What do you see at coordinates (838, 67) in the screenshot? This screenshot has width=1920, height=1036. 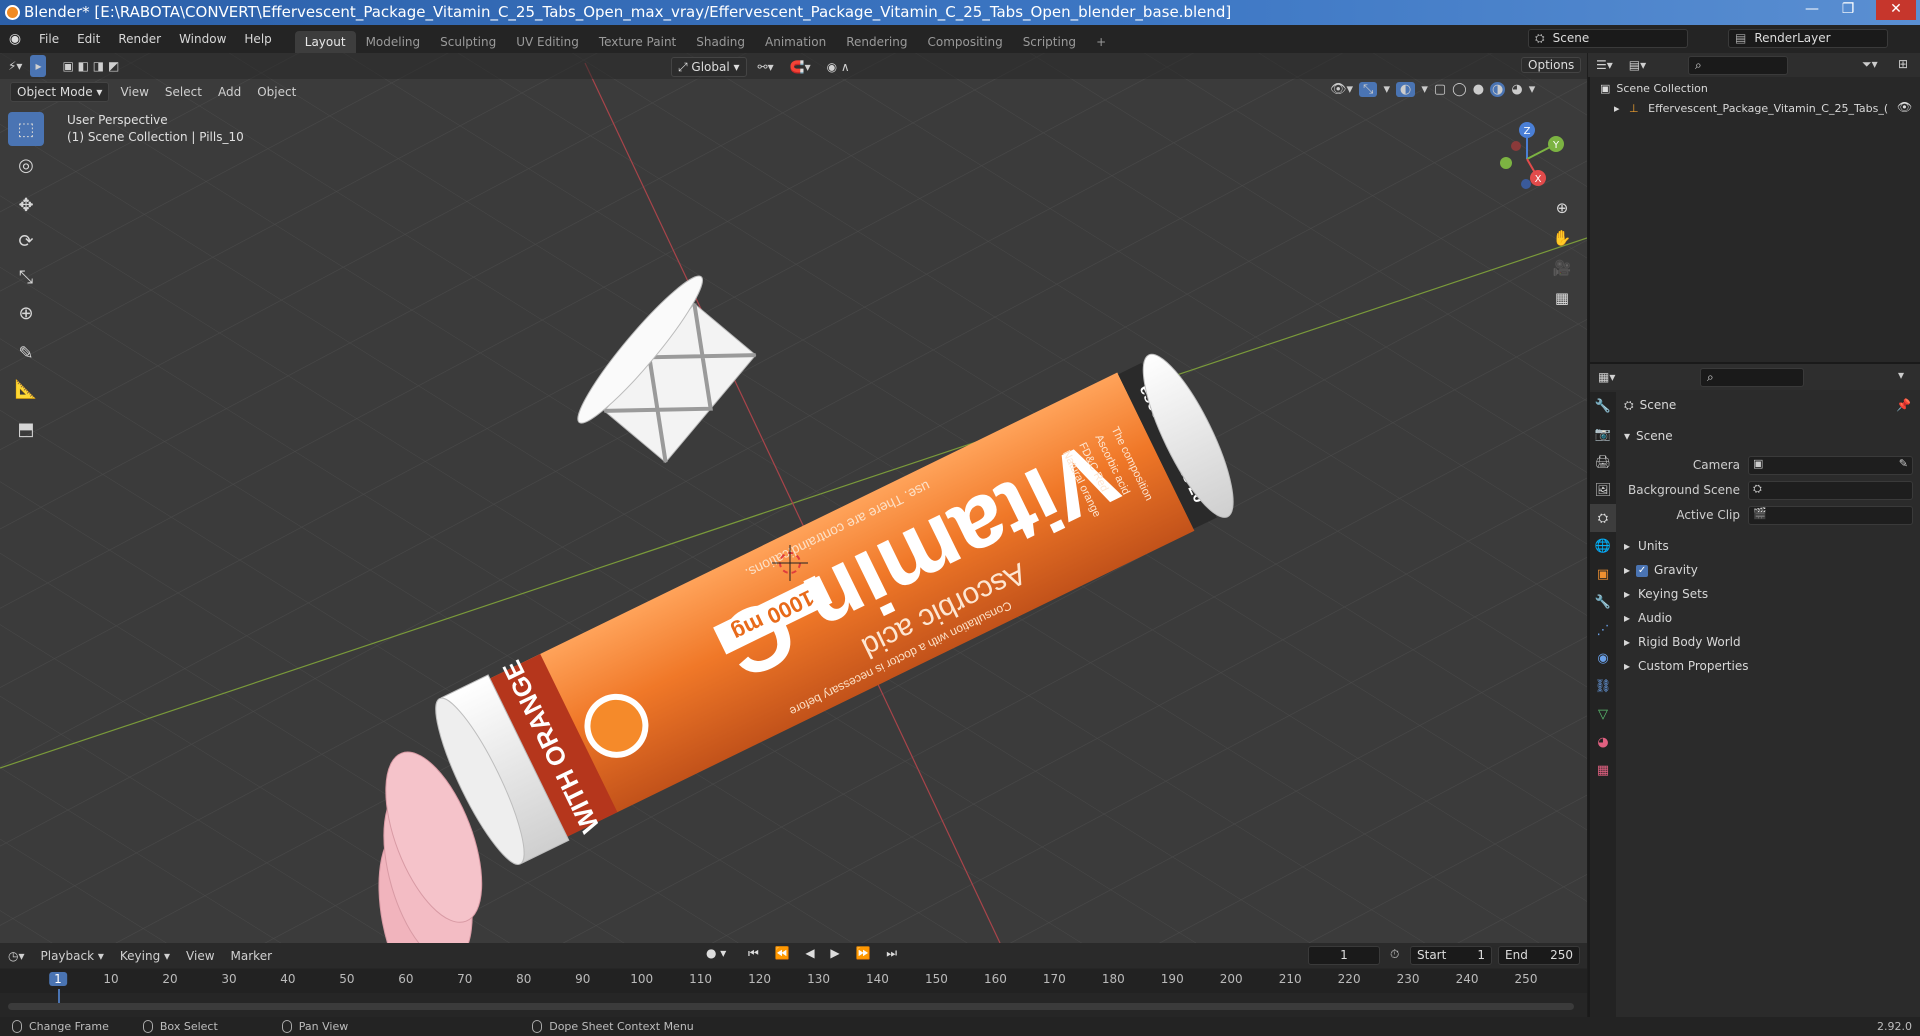 I see `proportional-edit-icon: ◉ ∧` at bounding box center [838, 67].